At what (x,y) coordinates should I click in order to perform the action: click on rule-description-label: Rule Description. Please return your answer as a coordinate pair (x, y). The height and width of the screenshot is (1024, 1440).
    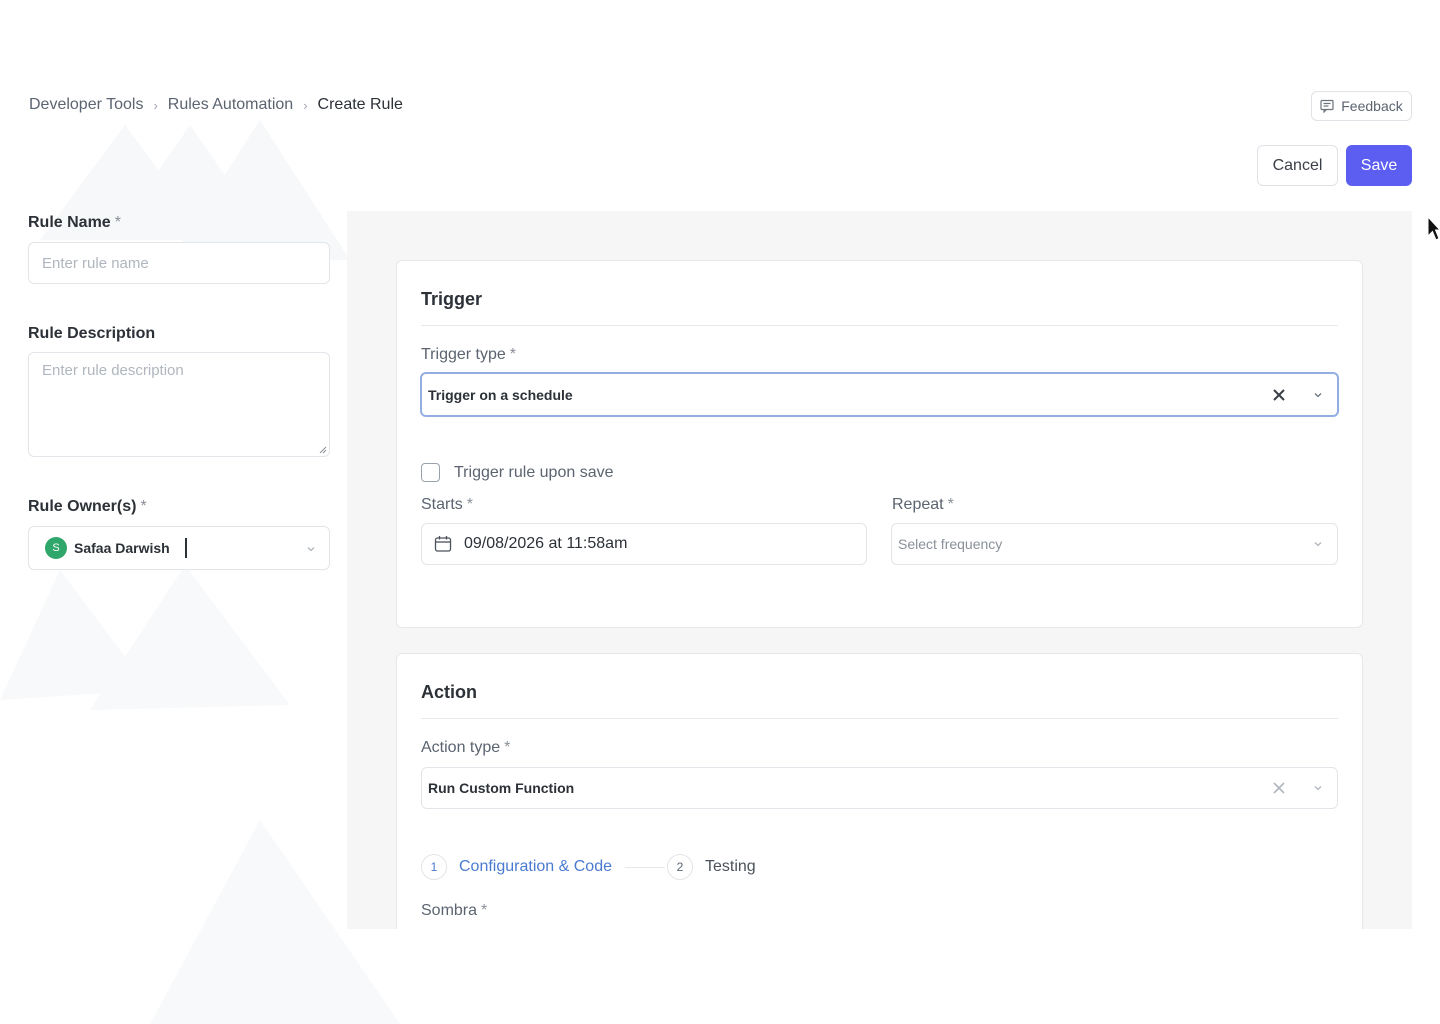
    Looking at the image, I should click on (92, 333).